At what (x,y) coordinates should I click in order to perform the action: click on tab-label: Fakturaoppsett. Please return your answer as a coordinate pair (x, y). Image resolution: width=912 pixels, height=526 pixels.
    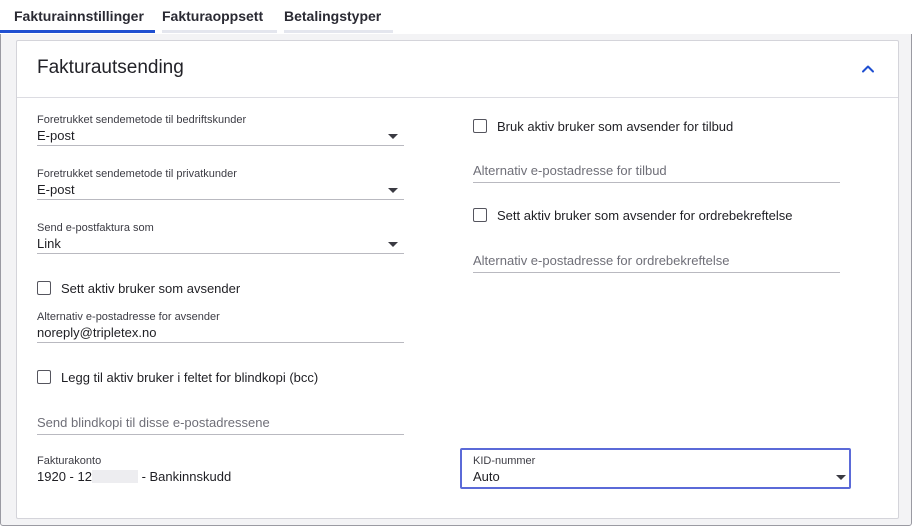
    Looking at the image, I should click on (213, 16).